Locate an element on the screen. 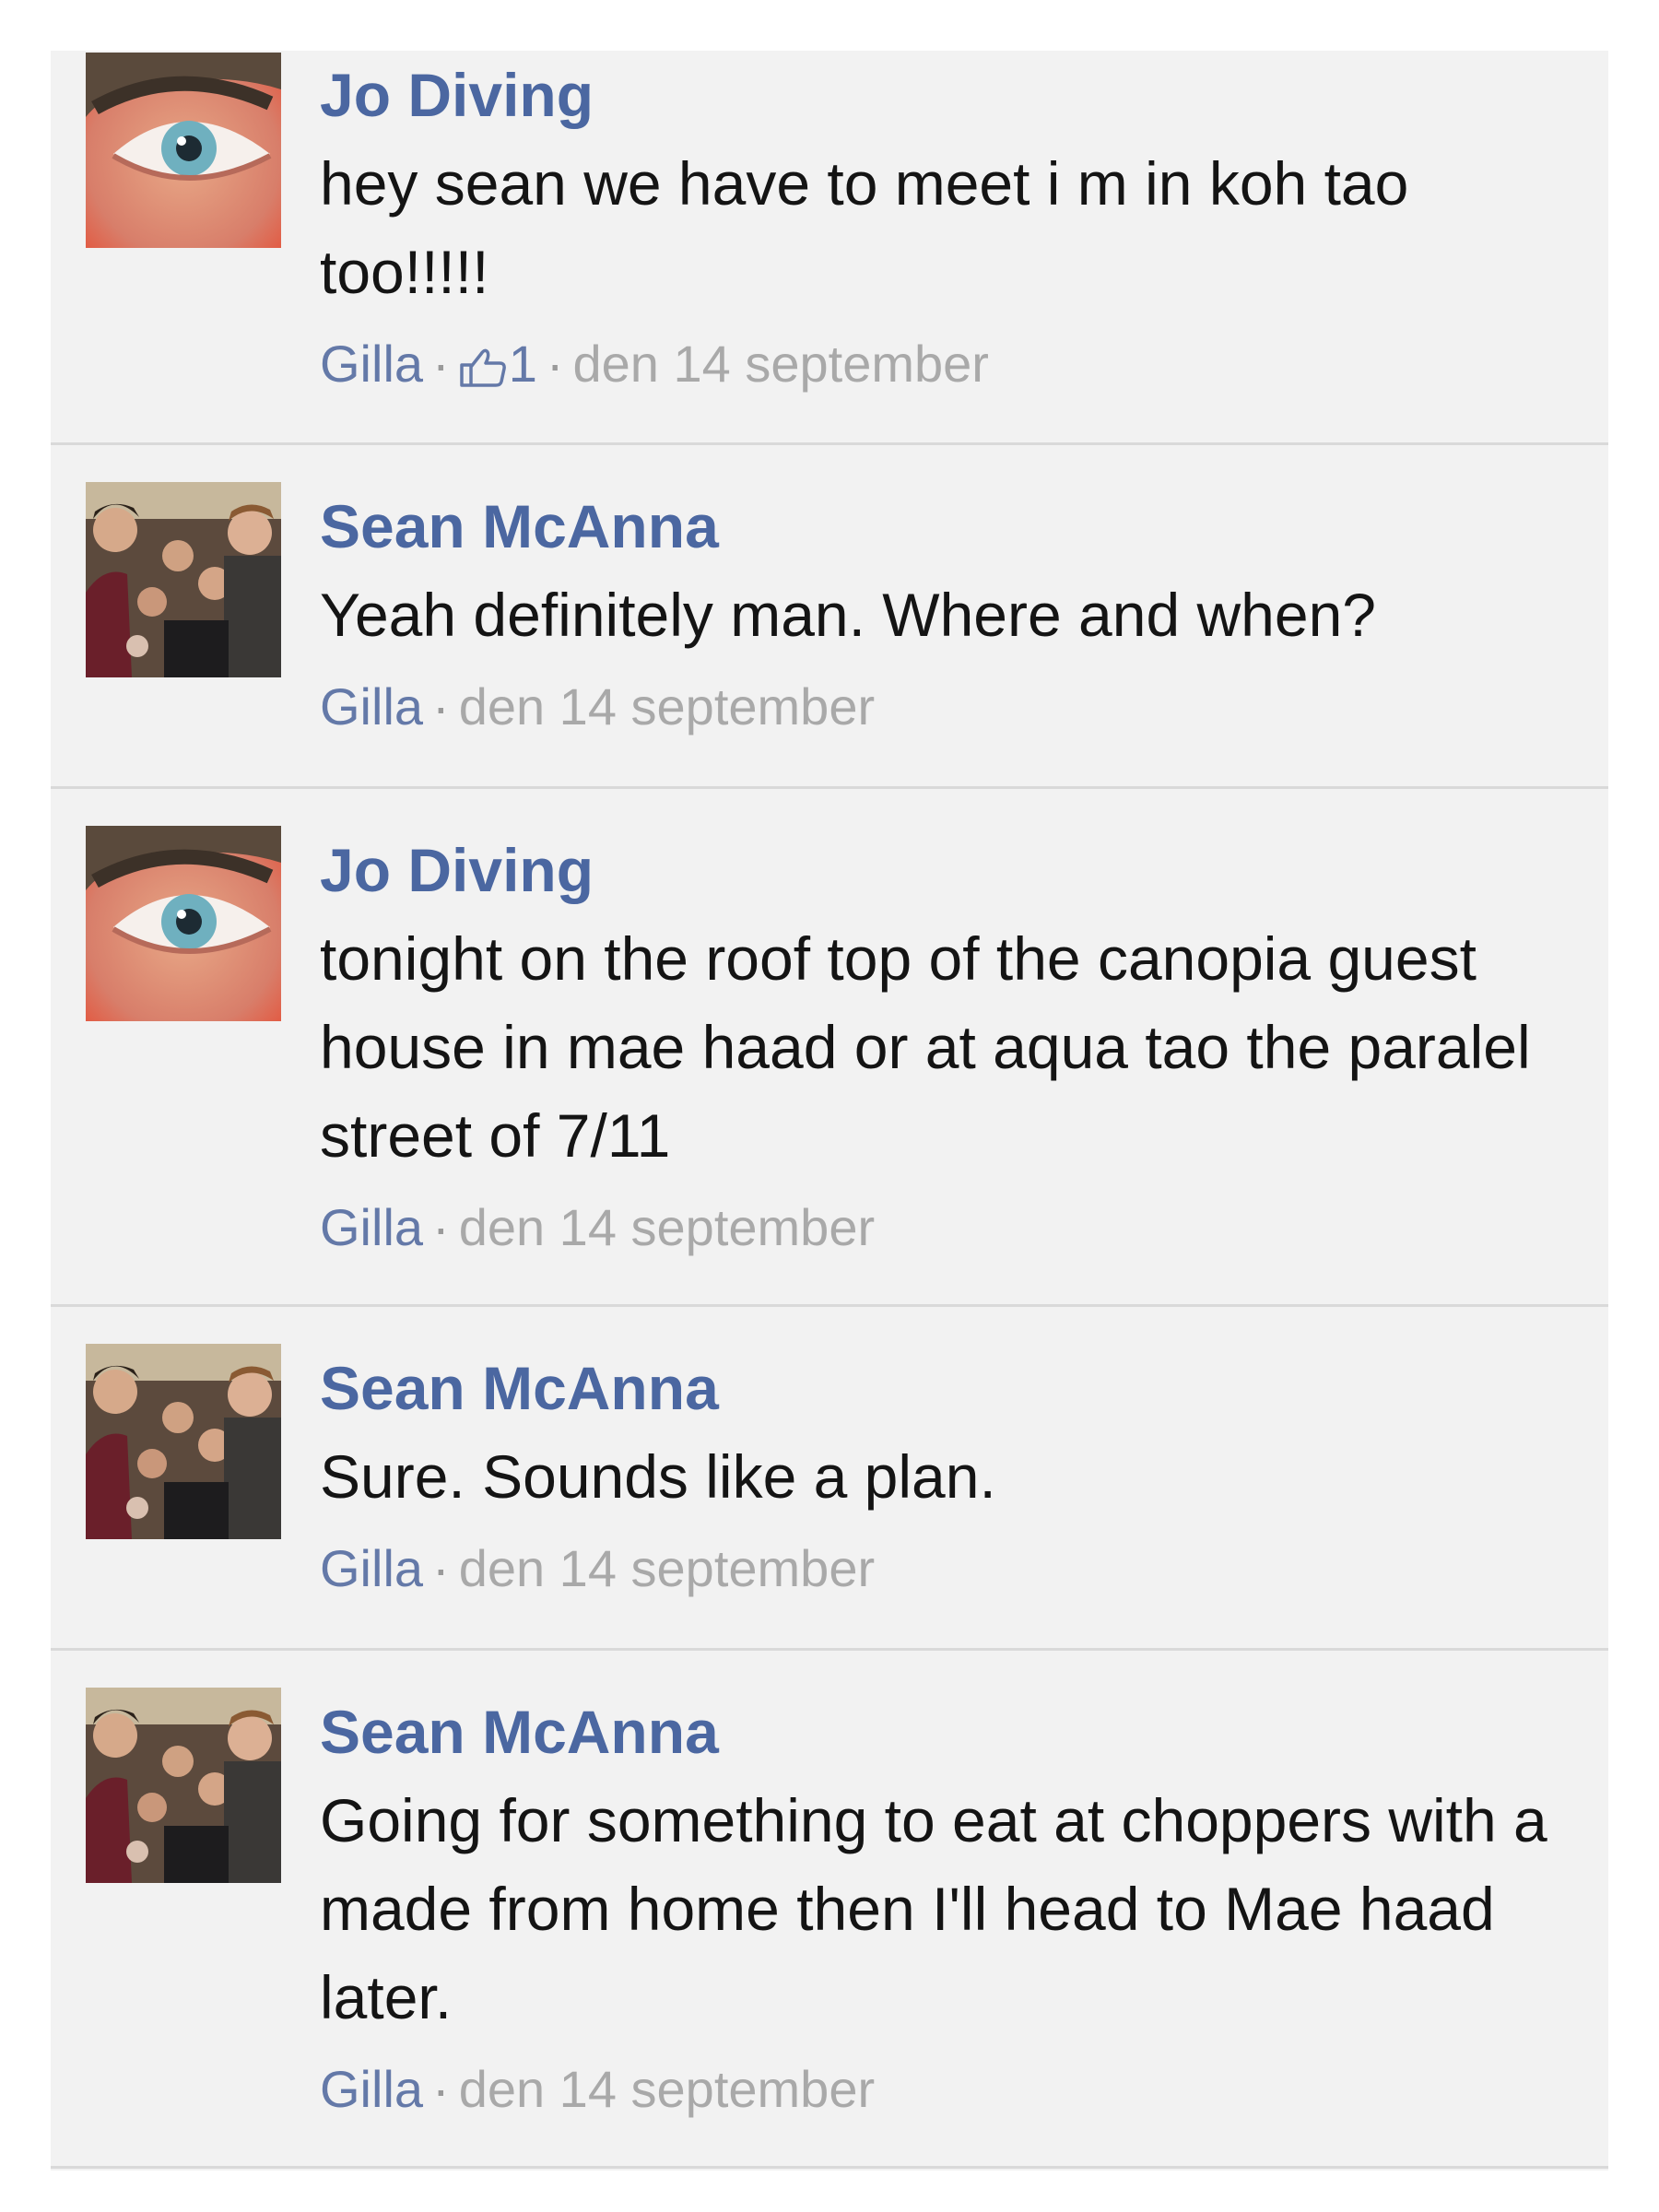  like-count-value: 1 is located at coordinates (522, 364).